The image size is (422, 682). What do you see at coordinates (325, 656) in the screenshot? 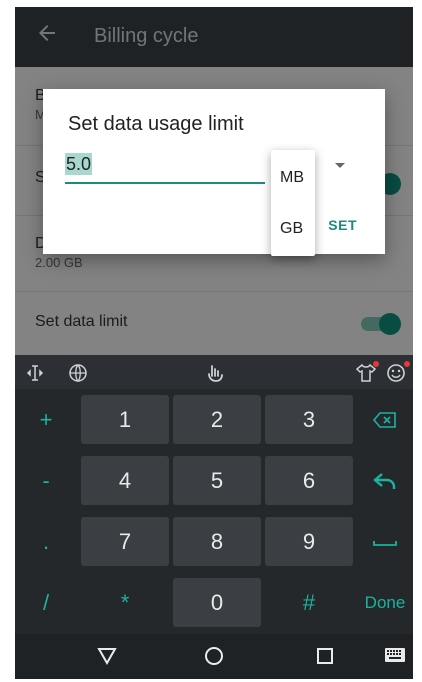
I see `recents-nav-icon` at bounding box center [325, 656].